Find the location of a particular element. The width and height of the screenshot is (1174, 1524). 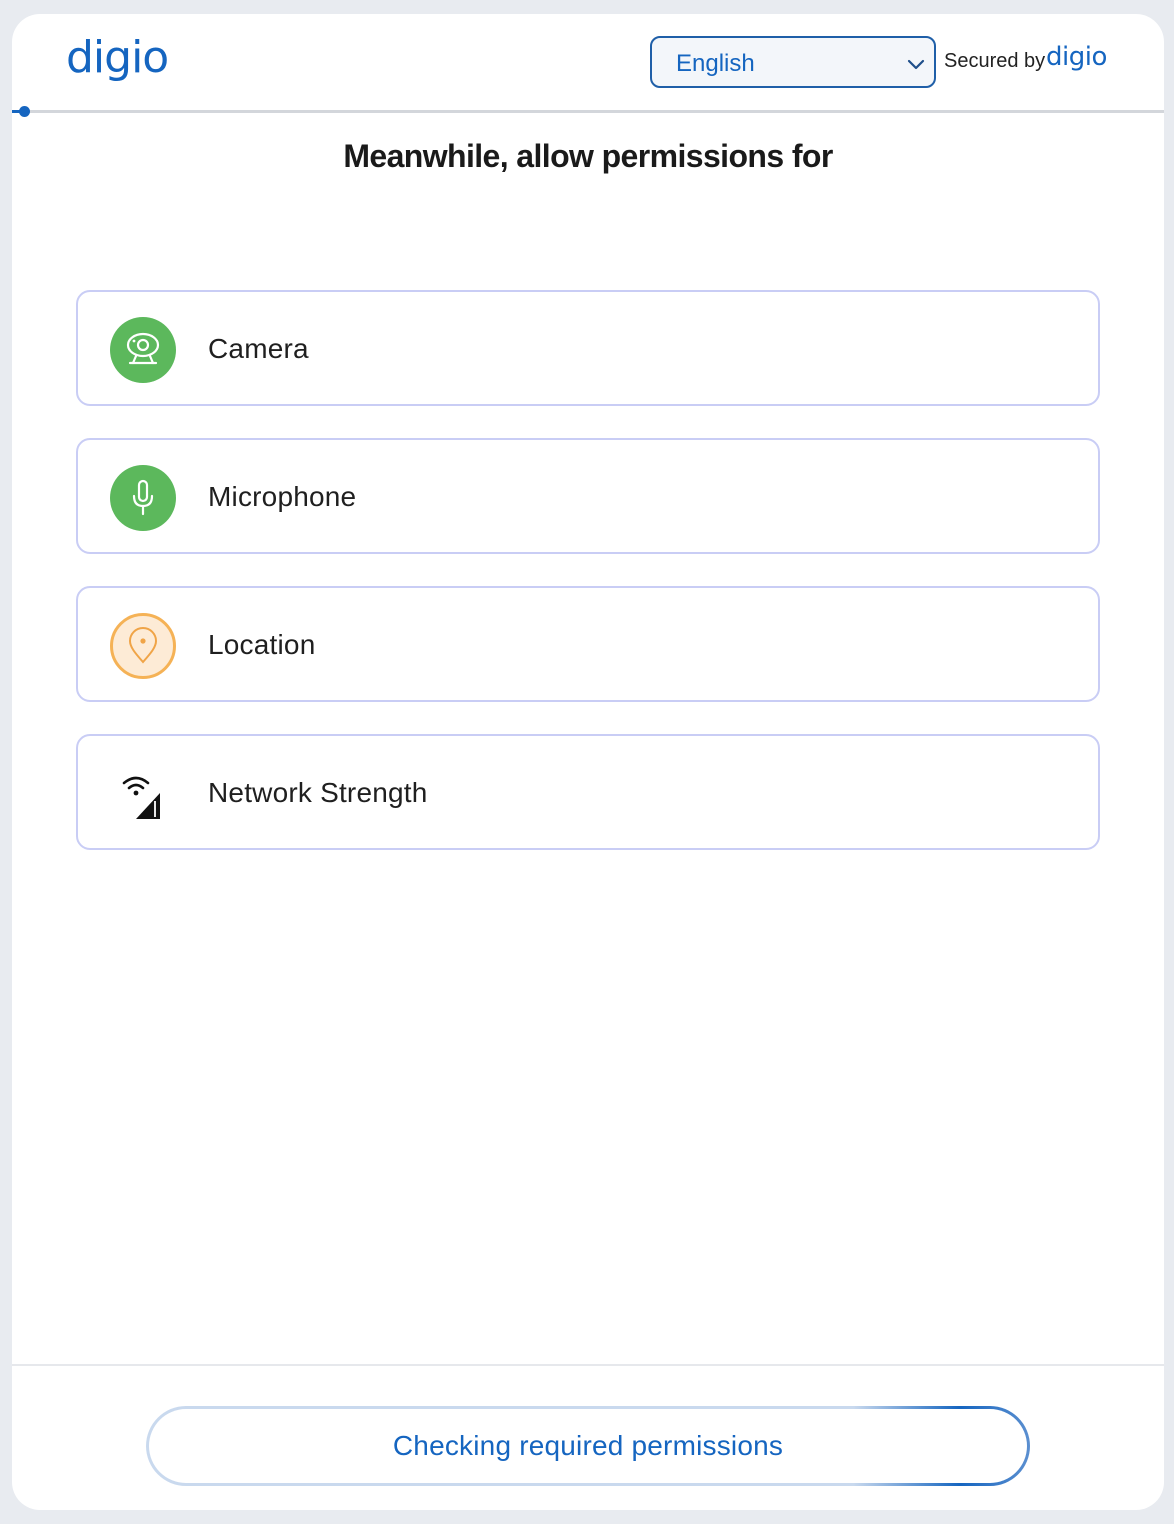

checking-permissions-button-label: Checking required permissions is located at coordinates (588, 1445).